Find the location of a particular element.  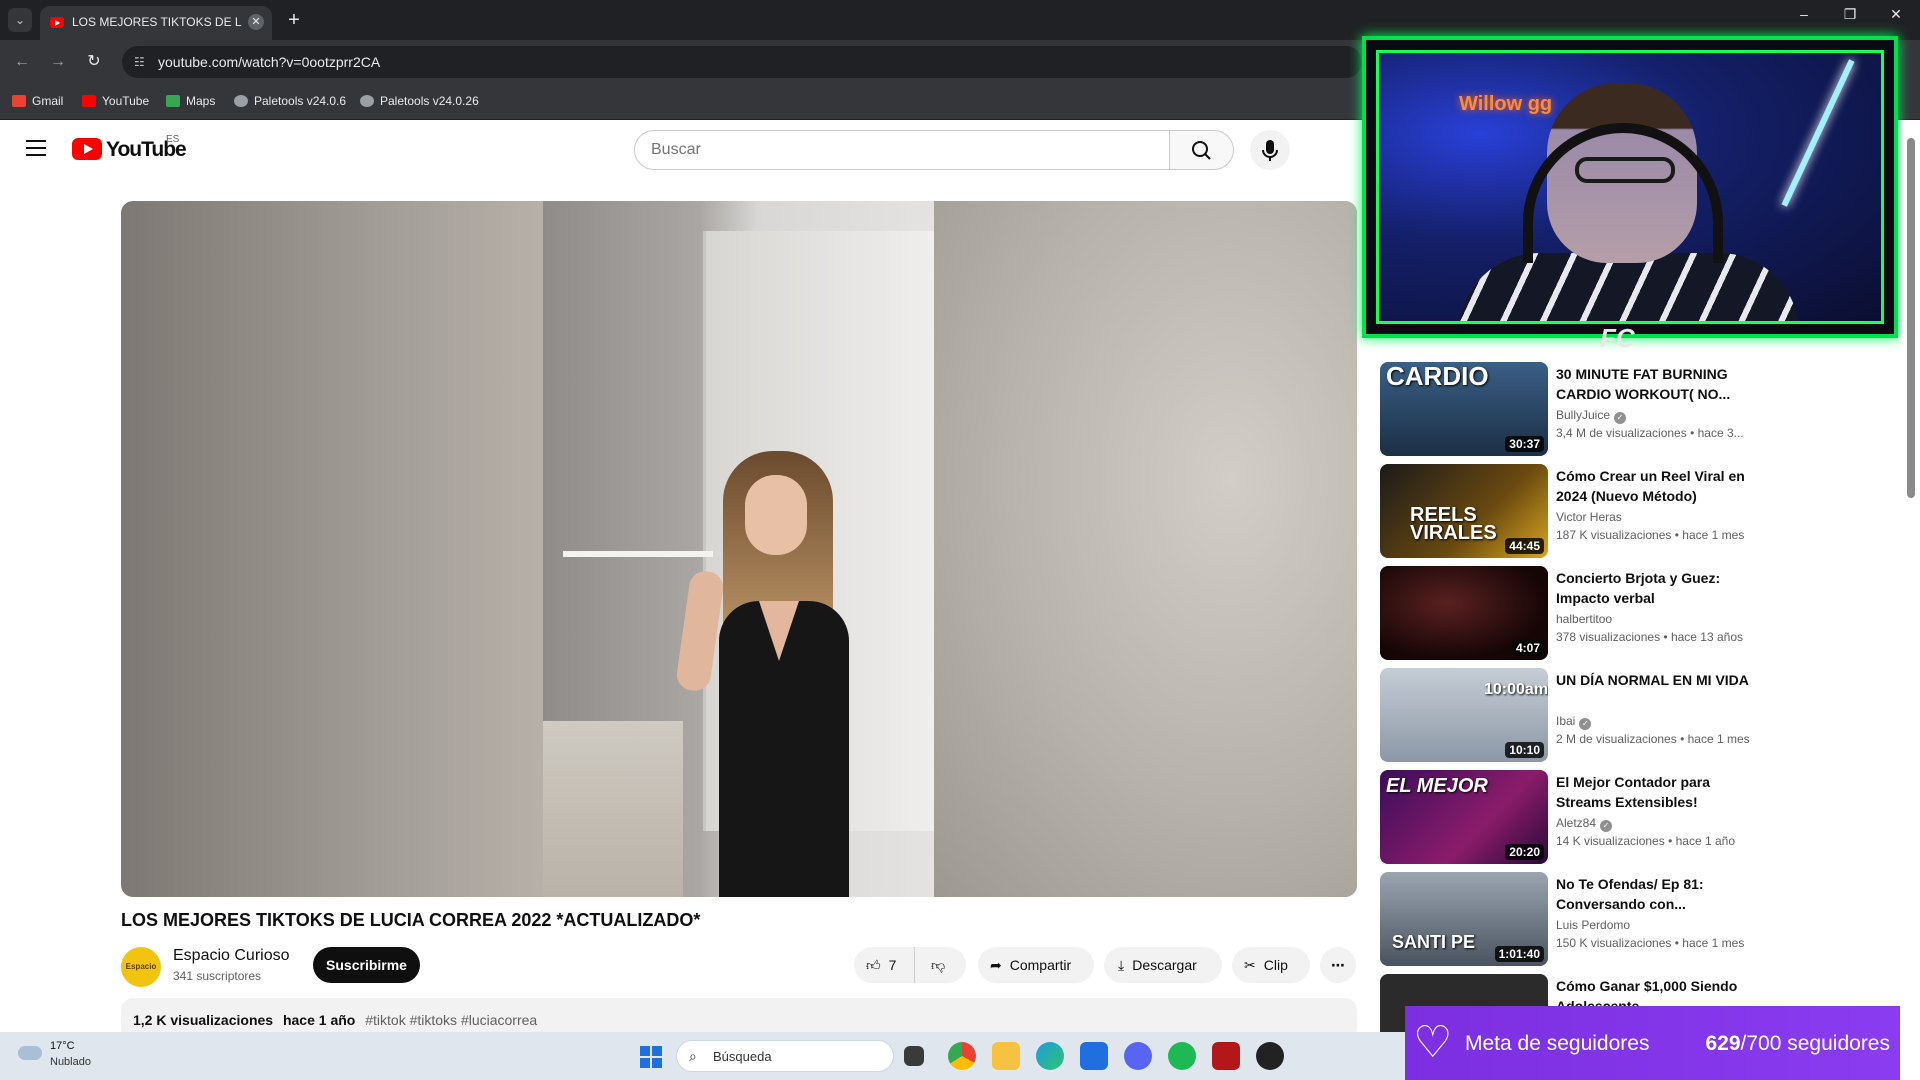

bookmark-maps: Maps is located at coordinates (190, 101).